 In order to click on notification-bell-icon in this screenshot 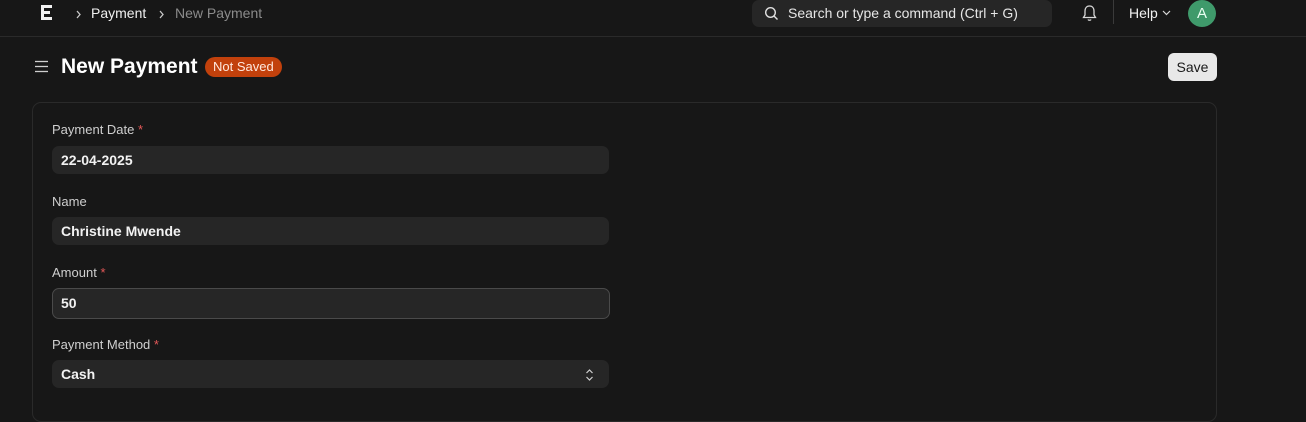, I will do `click(1089, 13)`.